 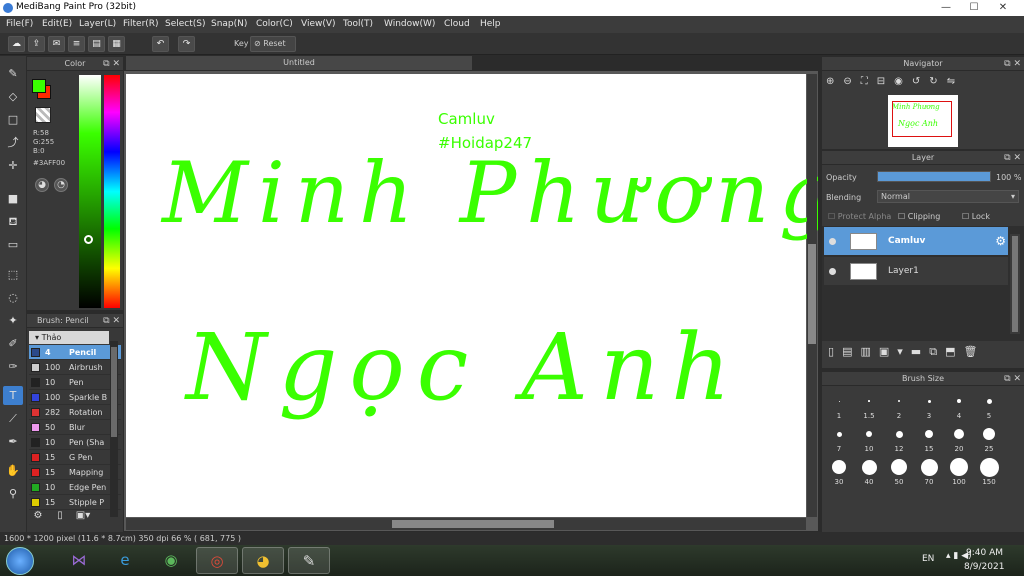 What do you see at coordinates (937, 81) in the screenshot?
I see `rotate-right-icon: ↻` at bounding box center [937, 81].